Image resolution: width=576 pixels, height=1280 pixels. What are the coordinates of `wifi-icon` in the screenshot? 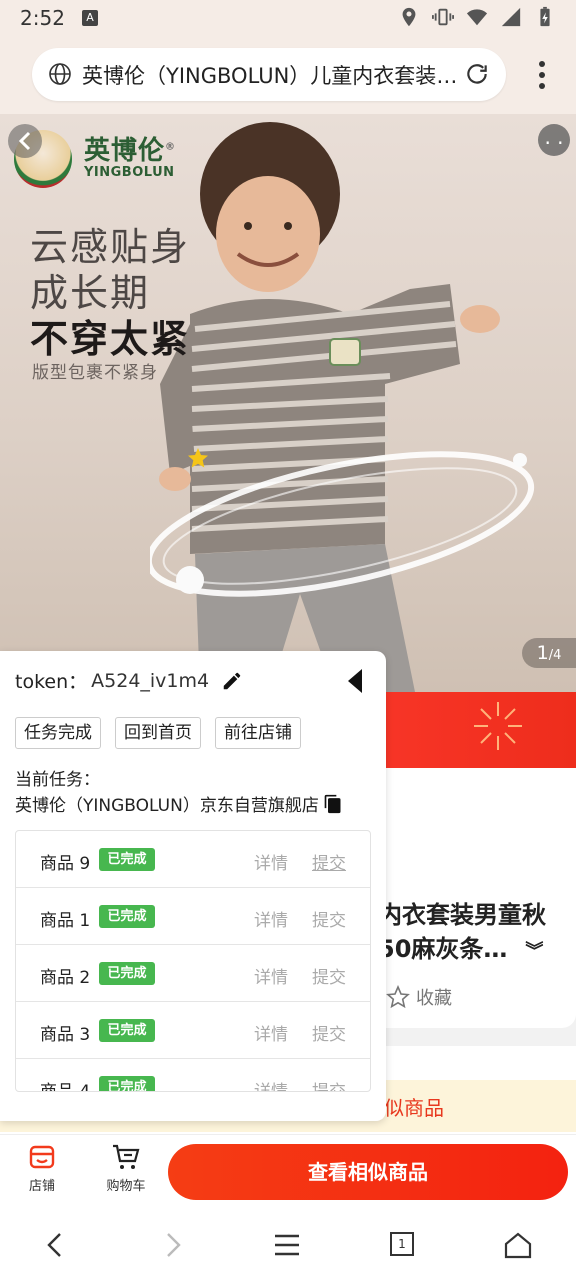 It's located at (477, 17).